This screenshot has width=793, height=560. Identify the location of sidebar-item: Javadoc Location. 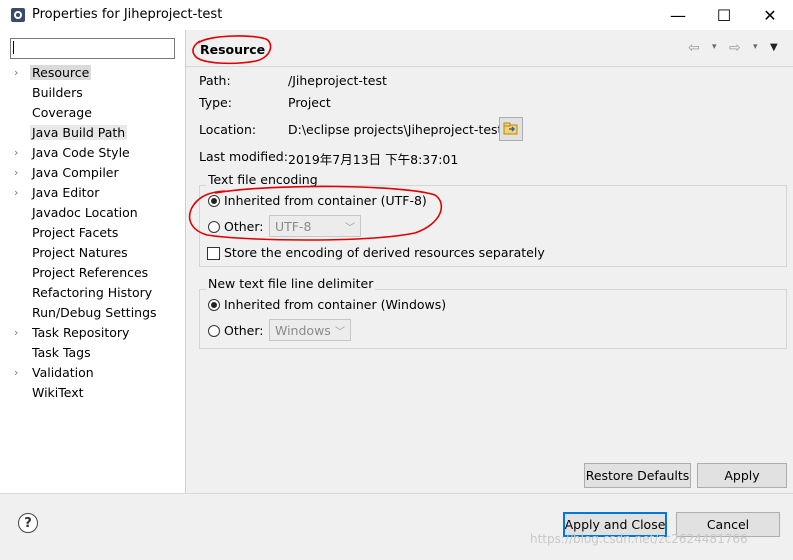
(92, 213).